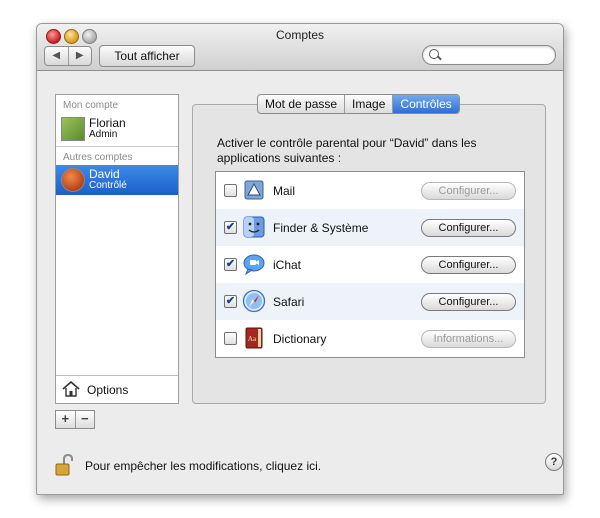 This screenshot has width=600, height=518. I want to click on window-title: Comptes, so click(300, 35).